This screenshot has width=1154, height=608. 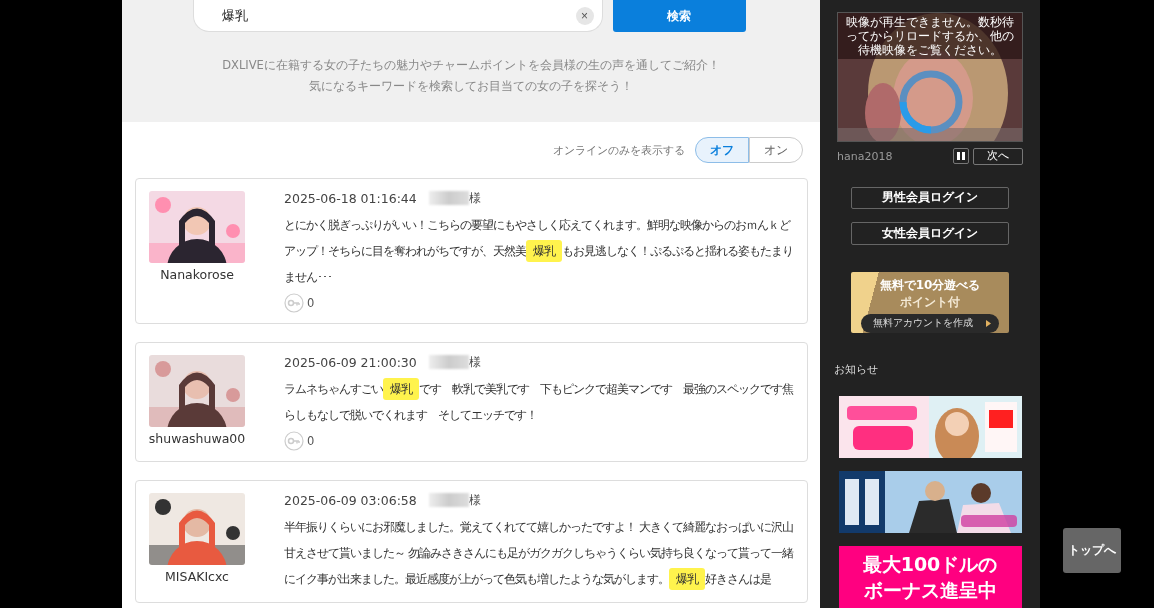 I want to click on pause-icon, so click(x=961, y=156).